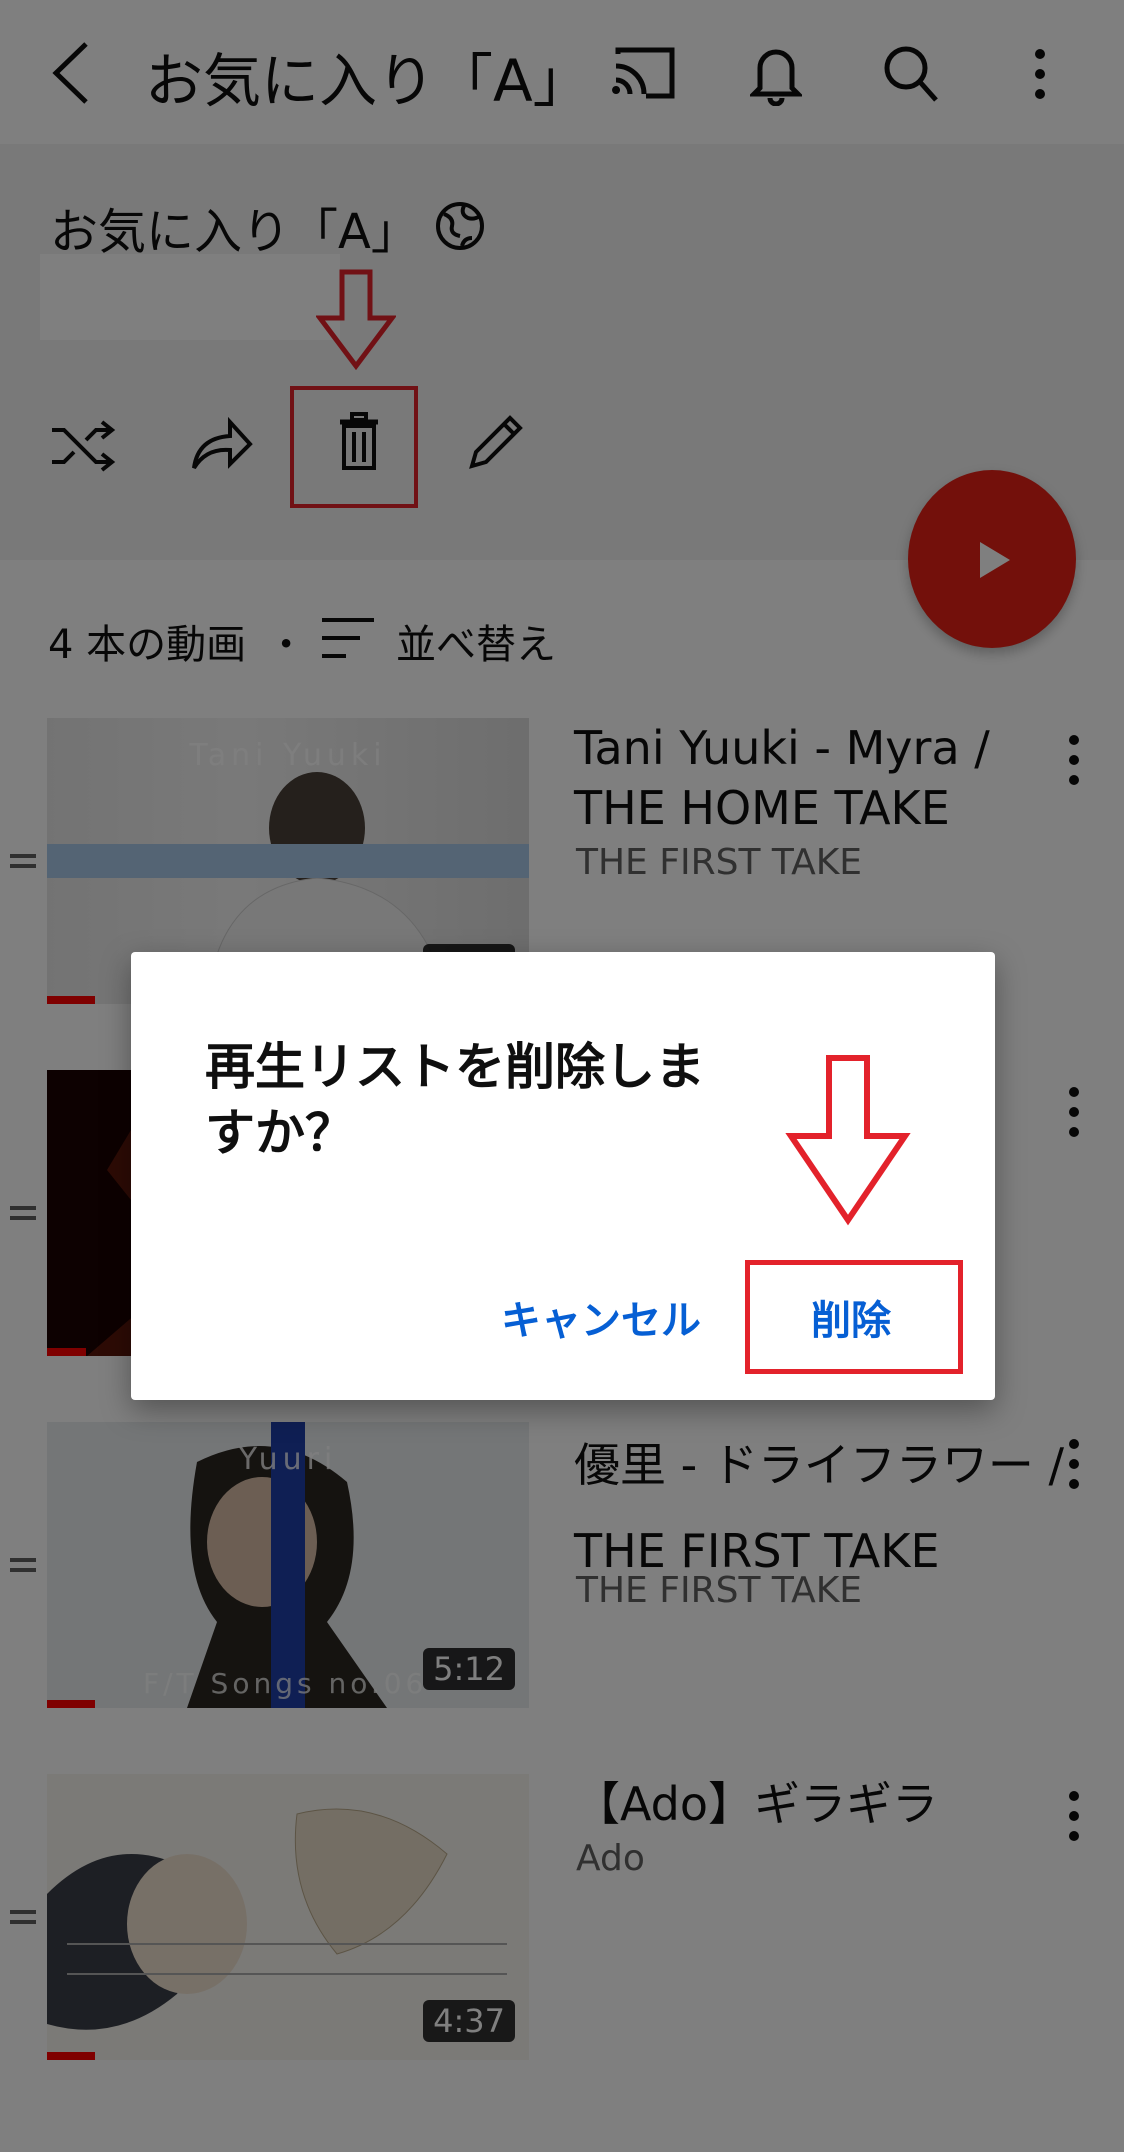 This screenshot has width=1124, height=2152. I want to click on dialog-message: 再生リストを削除しますか？, so click(455, 1100).